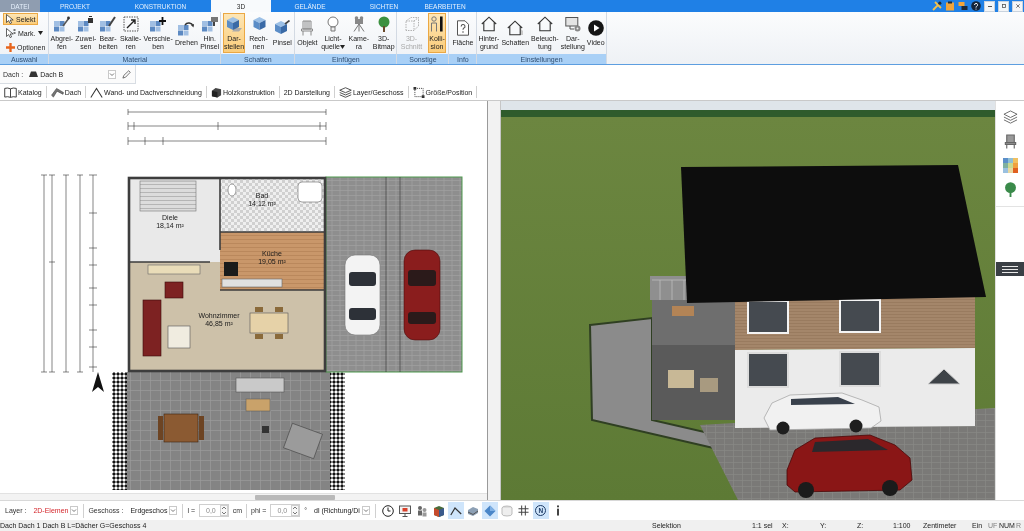  I want to click on triangle-window, so click(944, 376).